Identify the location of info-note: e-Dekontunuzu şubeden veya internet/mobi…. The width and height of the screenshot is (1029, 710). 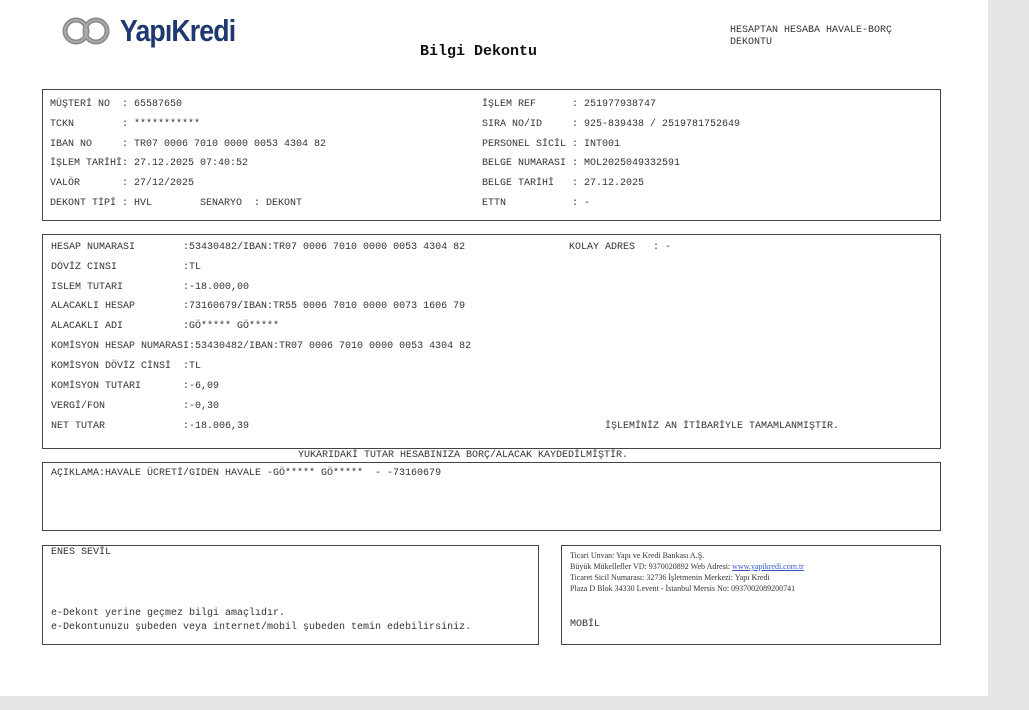
(261, 627).